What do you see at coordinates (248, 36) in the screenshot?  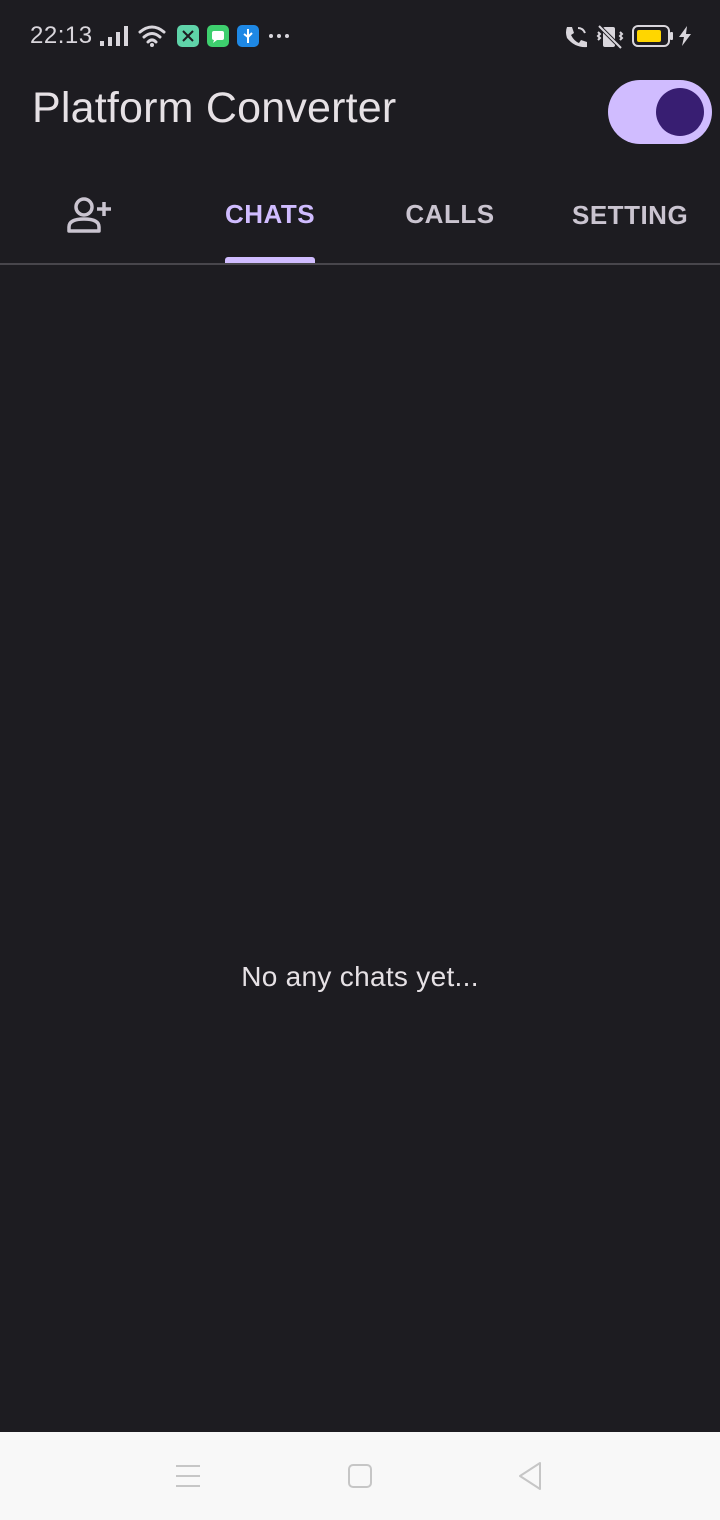 I see `usb-icon` at bounding box center [248, 36].